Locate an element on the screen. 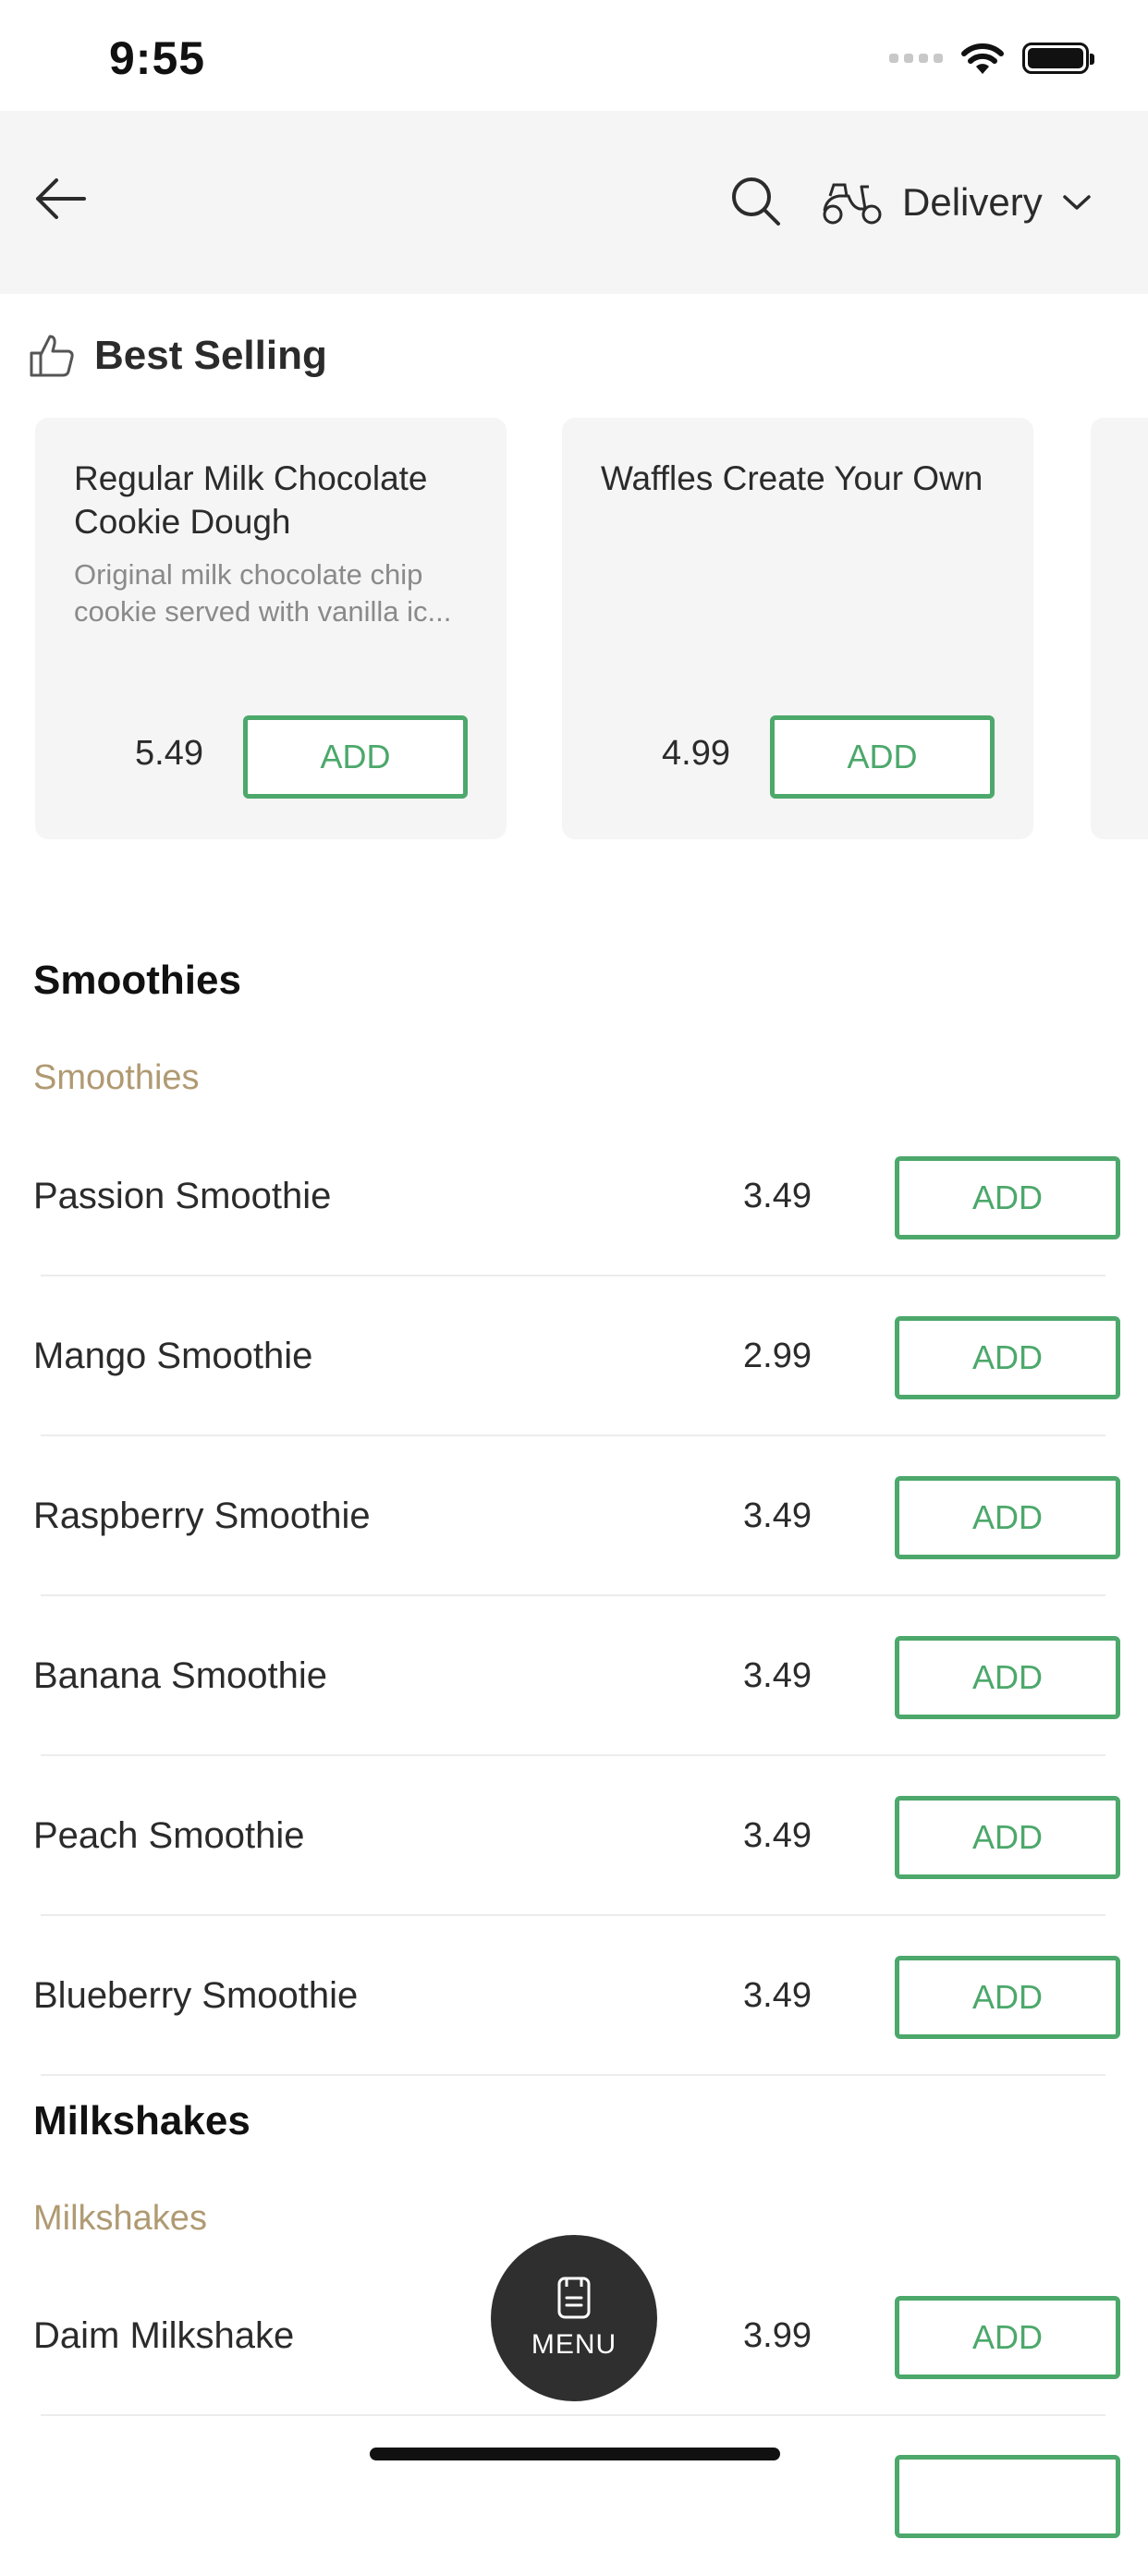  best-selling-card: Waffles Create Your Own 4.99 ADD is located at coordinates (798, 628).